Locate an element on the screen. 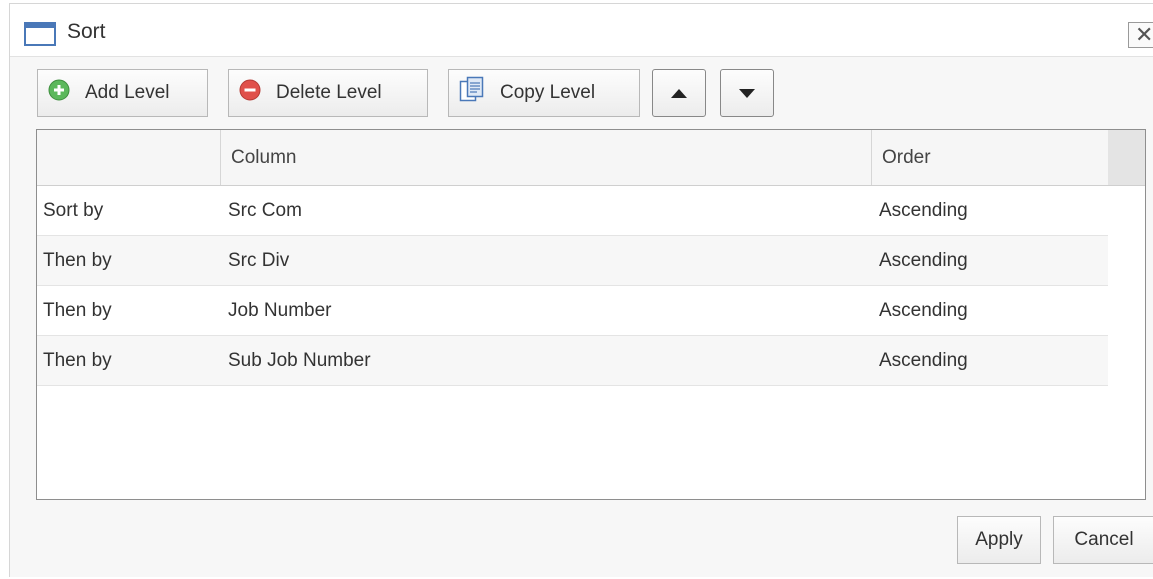 This screenshot has width=1153, height=579. row-column-cell: Sub Job Number is located at coordinates (299, 361).